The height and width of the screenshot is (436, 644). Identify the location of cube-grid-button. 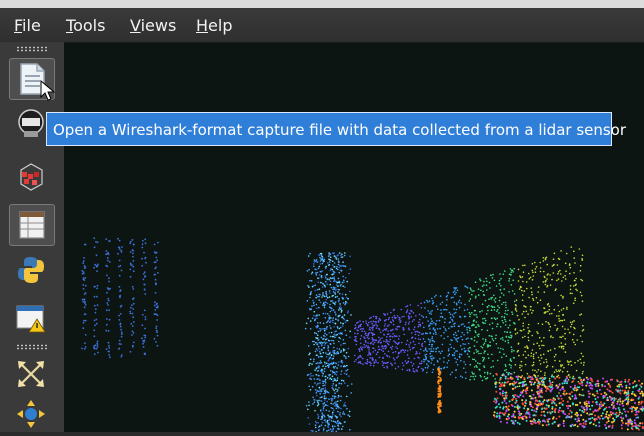
(31, 176).